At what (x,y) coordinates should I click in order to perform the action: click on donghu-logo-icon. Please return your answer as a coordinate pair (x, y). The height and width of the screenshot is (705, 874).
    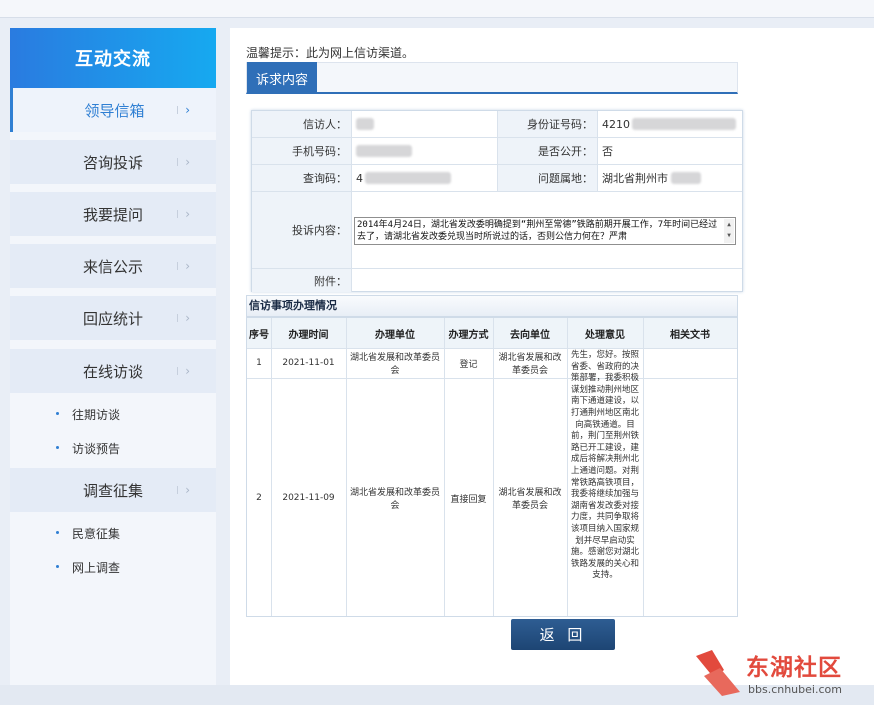
    Looking at the image, I should click on (718, 673).